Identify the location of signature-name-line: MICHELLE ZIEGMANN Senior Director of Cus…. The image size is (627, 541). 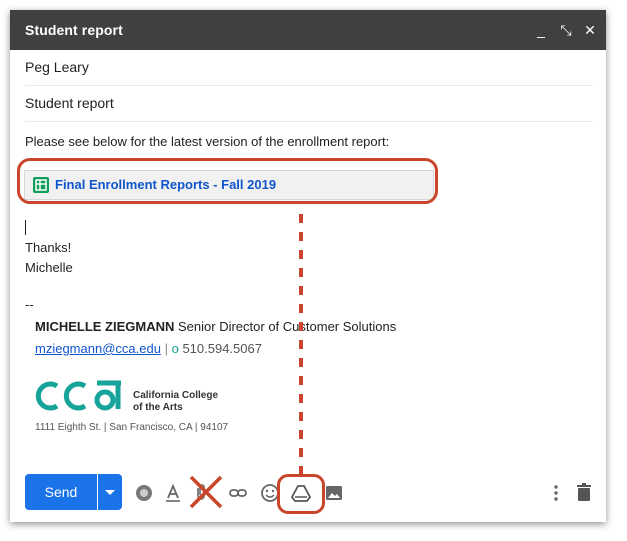
(215, 326).